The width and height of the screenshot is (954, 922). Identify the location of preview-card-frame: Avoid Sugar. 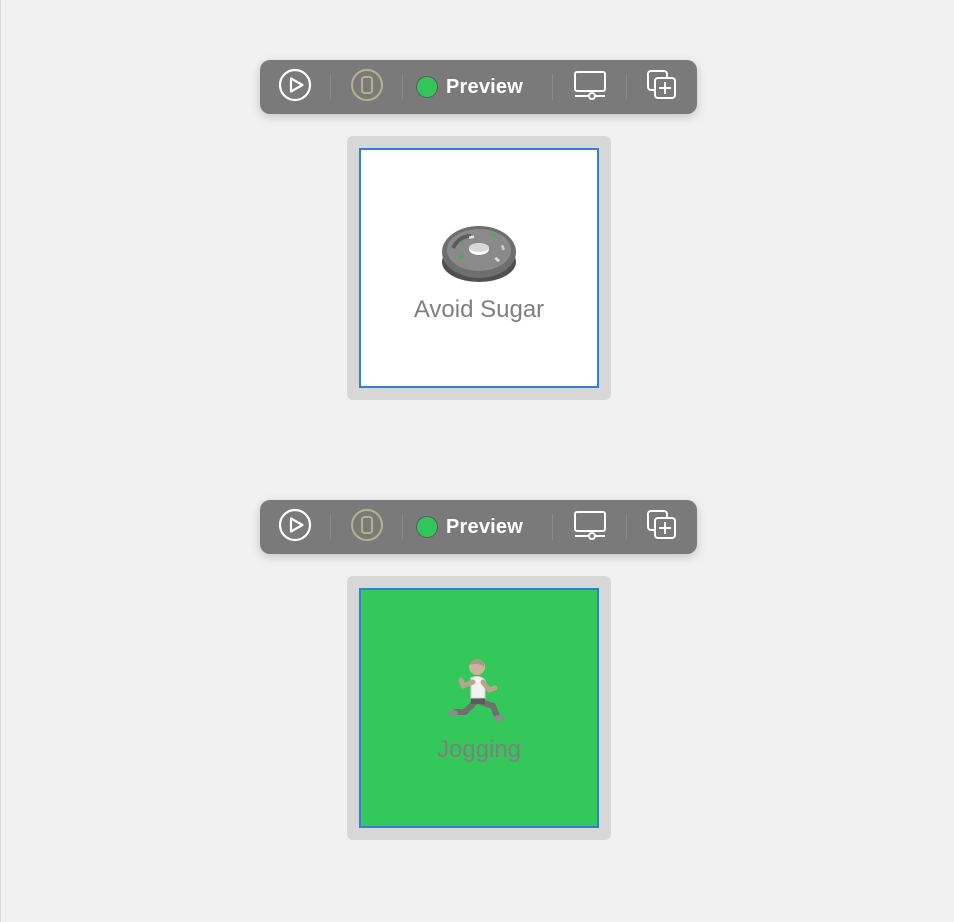
(479, 268).